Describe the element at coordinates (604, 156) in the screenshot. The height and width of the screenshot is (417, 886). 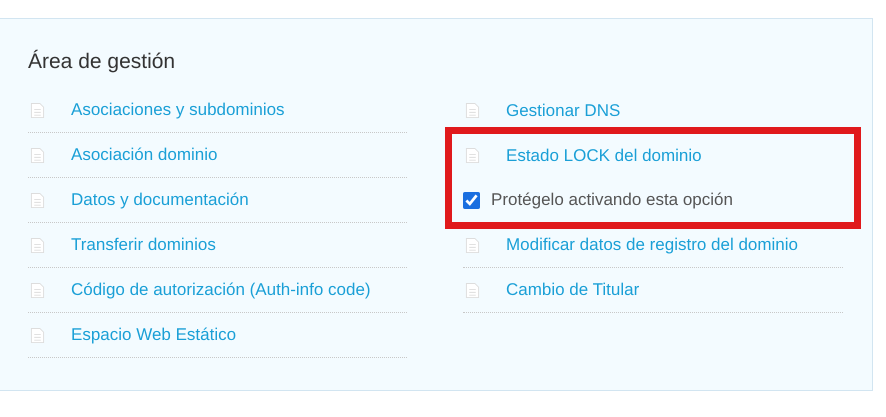
I see `menu-link: Estado LOCK del dominio` at that location.